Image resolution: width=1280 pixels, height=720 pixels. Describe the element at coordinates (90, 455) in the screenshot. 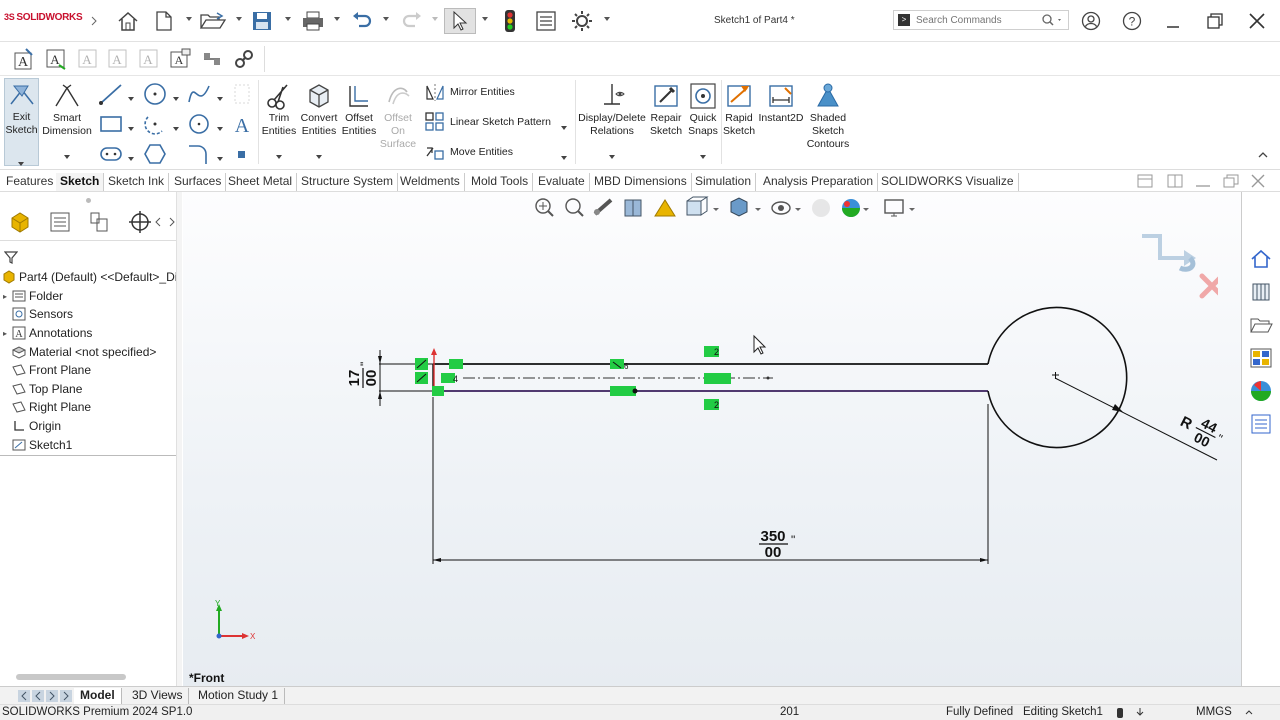

I see `tree-rollback-bar` at that location.